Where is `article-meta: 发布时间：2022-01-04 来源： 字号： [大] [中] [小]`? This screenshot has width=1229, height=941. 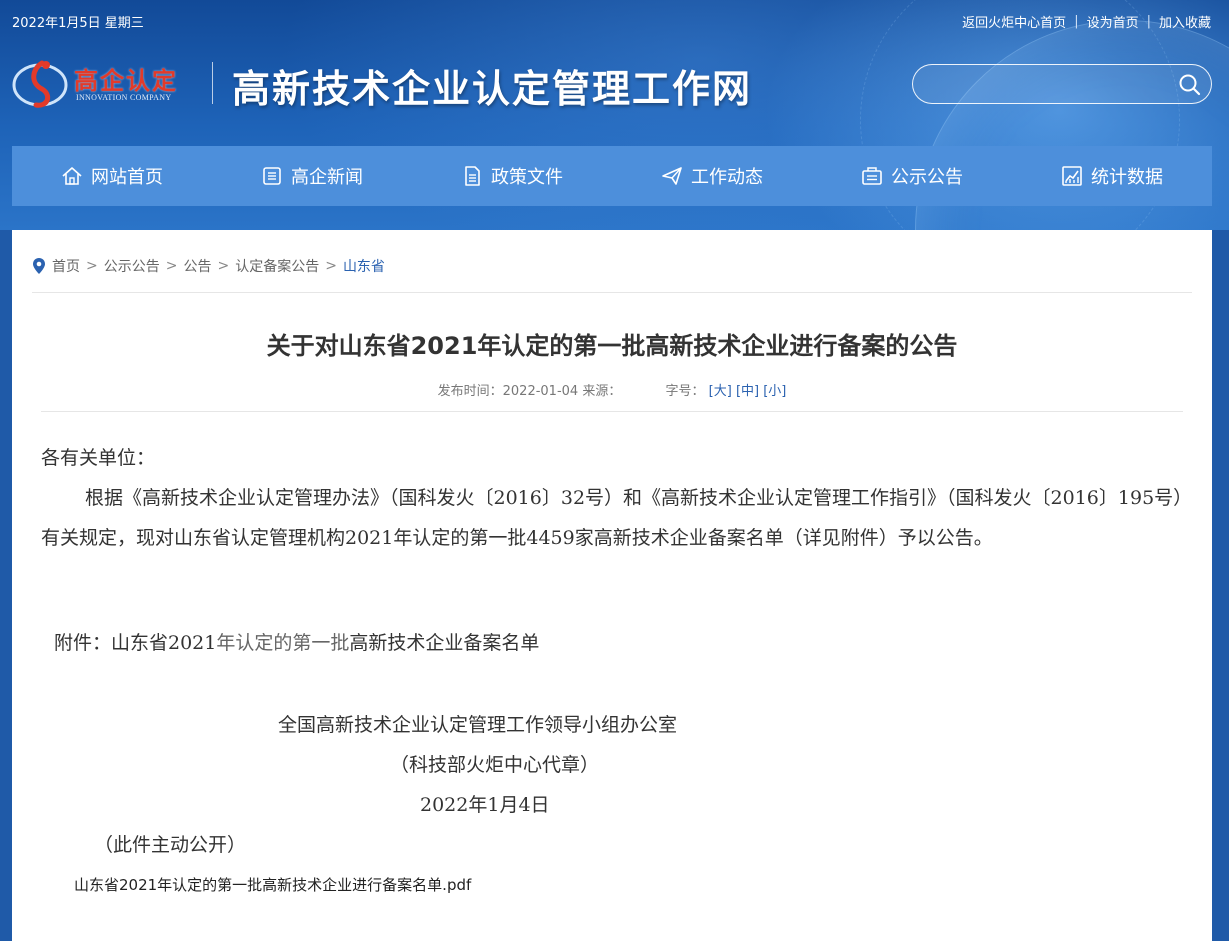 article-meta: 发布时间：2022-01-04 来源： 字号： [大] [中] [小] is located at coordinates (612, 389).